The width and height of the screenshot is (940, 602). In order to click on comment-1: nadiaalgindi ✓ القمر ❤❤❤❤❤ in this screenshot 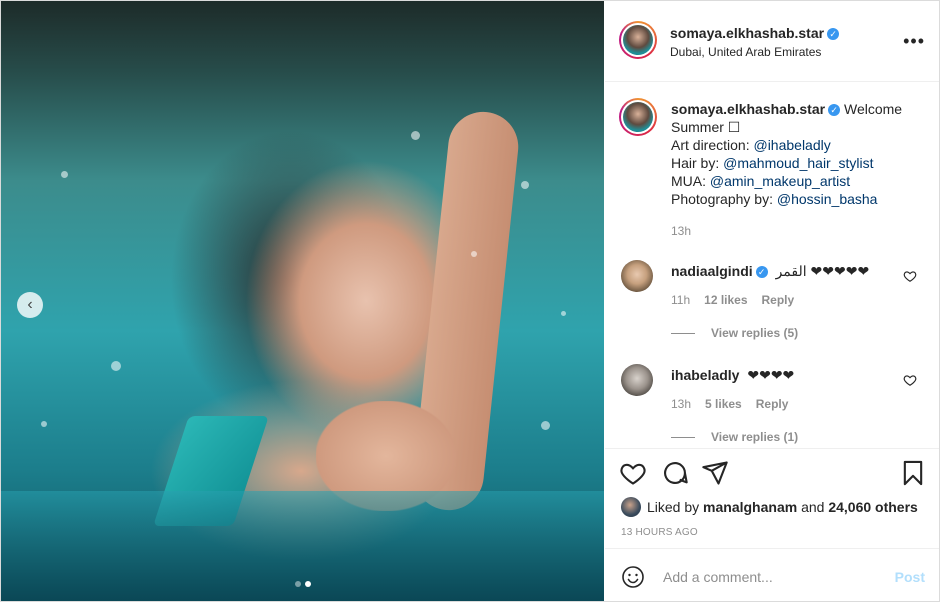, I will do `click(770, 271)`.